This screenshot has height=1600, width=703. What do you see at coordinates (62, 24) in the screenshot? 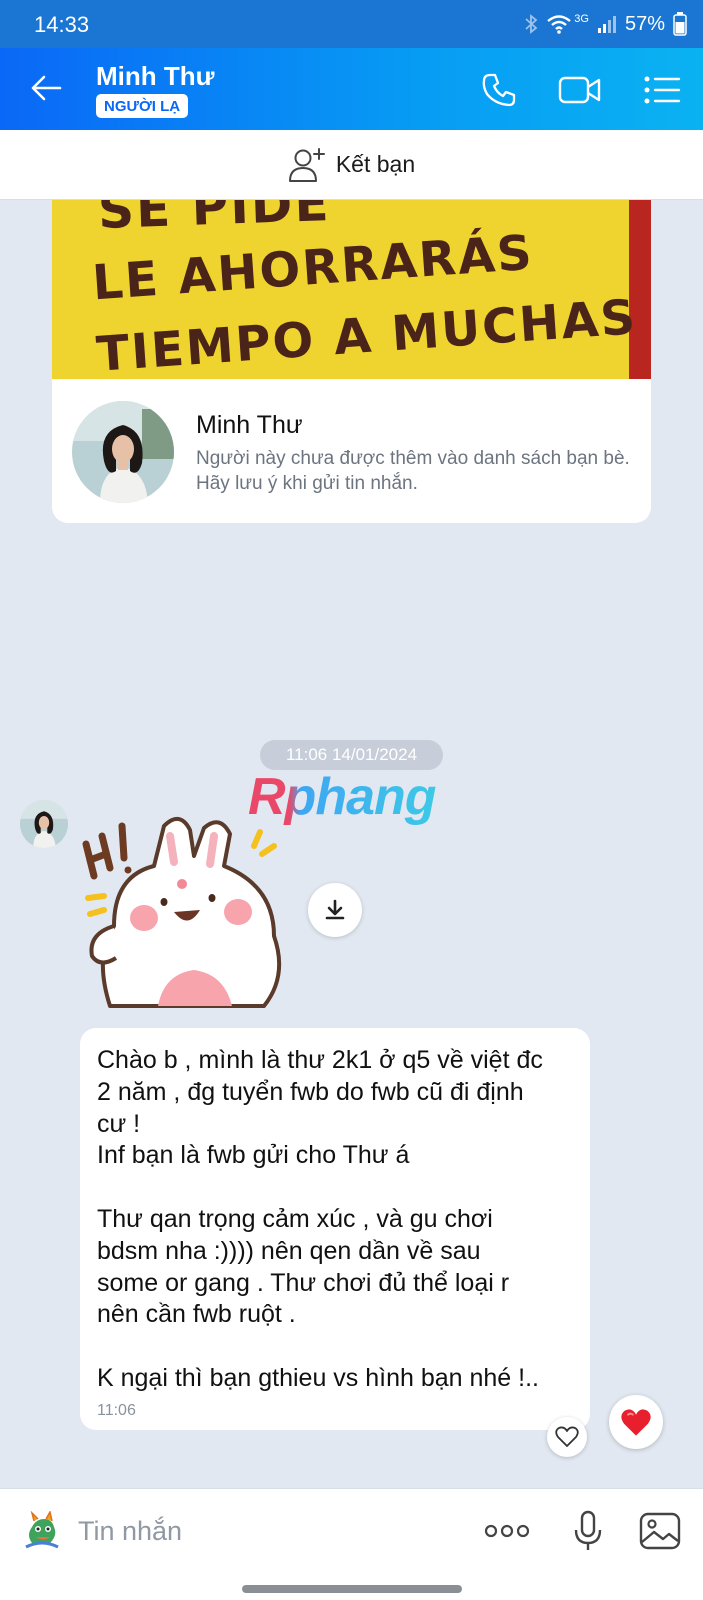
I see `status-time: 14:33` at bounding box center [62, 24].